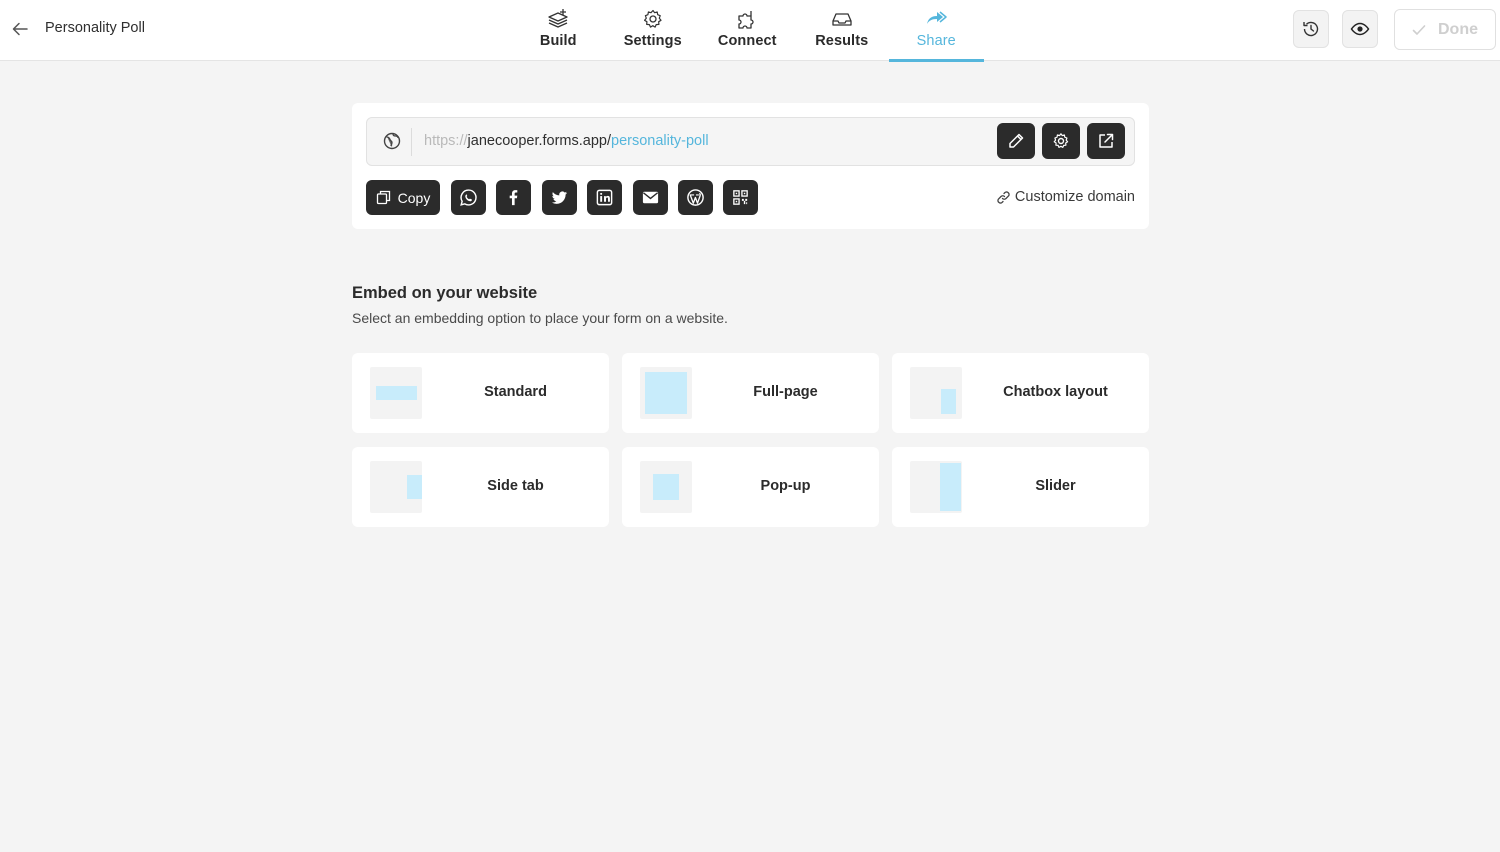 This screenshot has height=852, width=1500. I want to click on tab-settings: Settings, so click(653, 30).